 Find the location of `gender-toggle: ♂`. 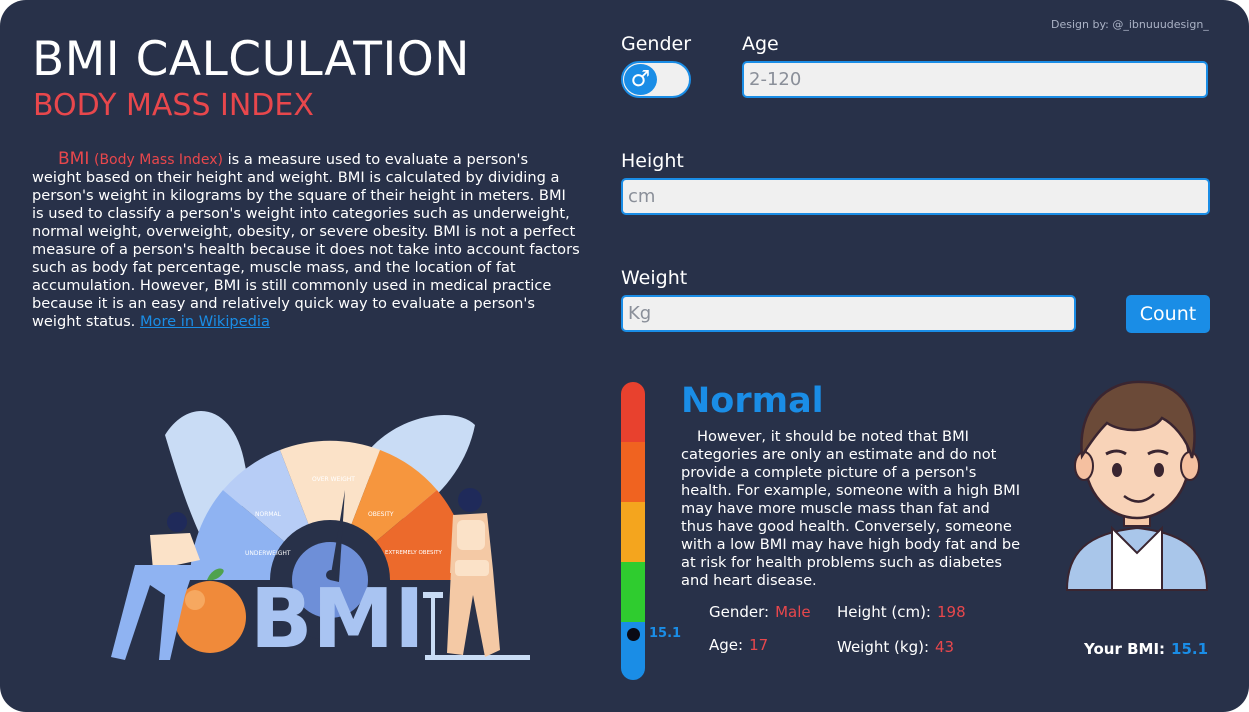

gender-toggle: ♂ is located at coordinates (656, 79).